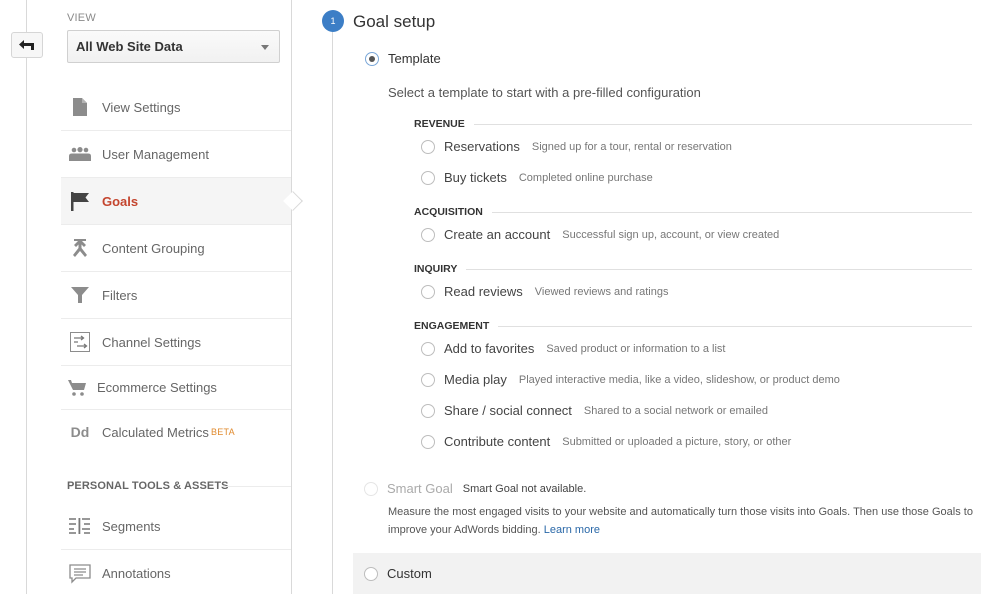 The width and height of the screenshot is (981, 594). Describe the element at coordinates (148, 486) in the screenshot. I see `section-label-personal-tools: PERSONAL TOOLS & ASSETS` at that location.